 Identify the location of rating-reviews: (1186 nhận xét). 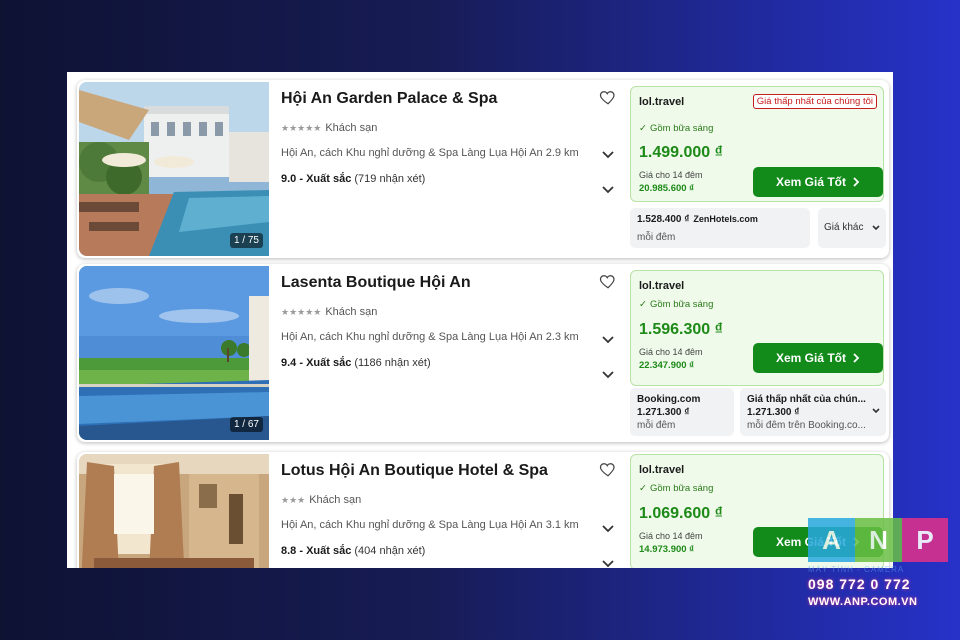
(392, 363).